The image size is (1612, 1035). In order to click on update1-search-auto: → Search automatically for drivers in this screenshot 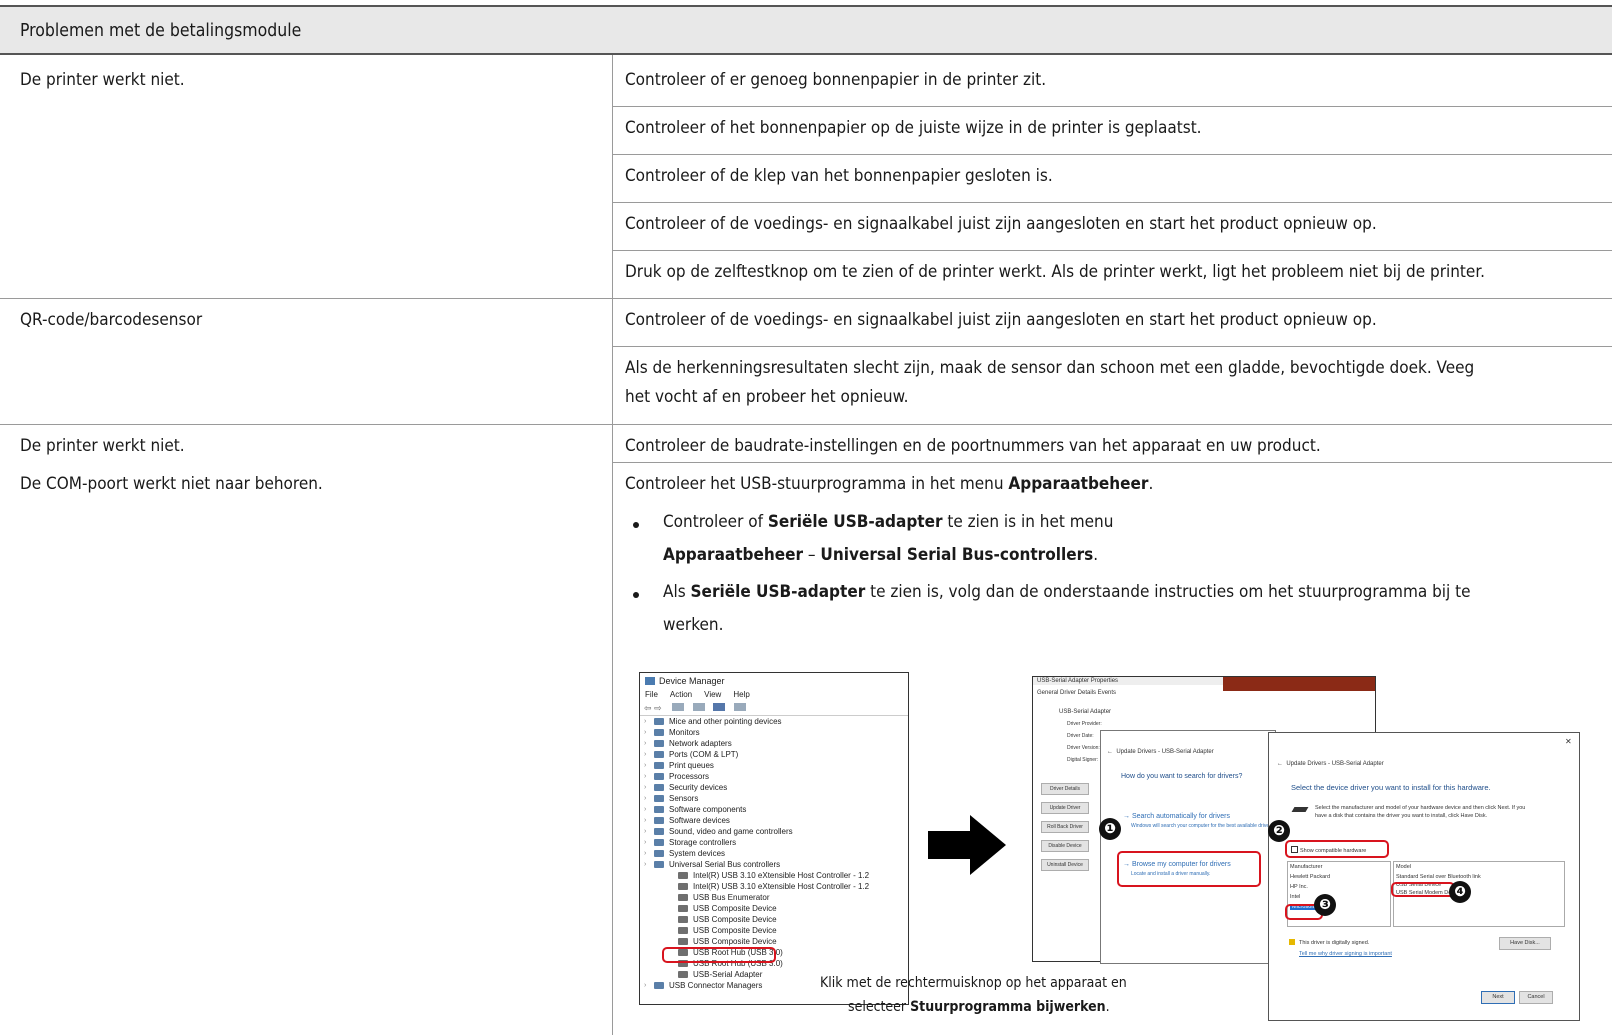, I will do `click(1176, 816)`.